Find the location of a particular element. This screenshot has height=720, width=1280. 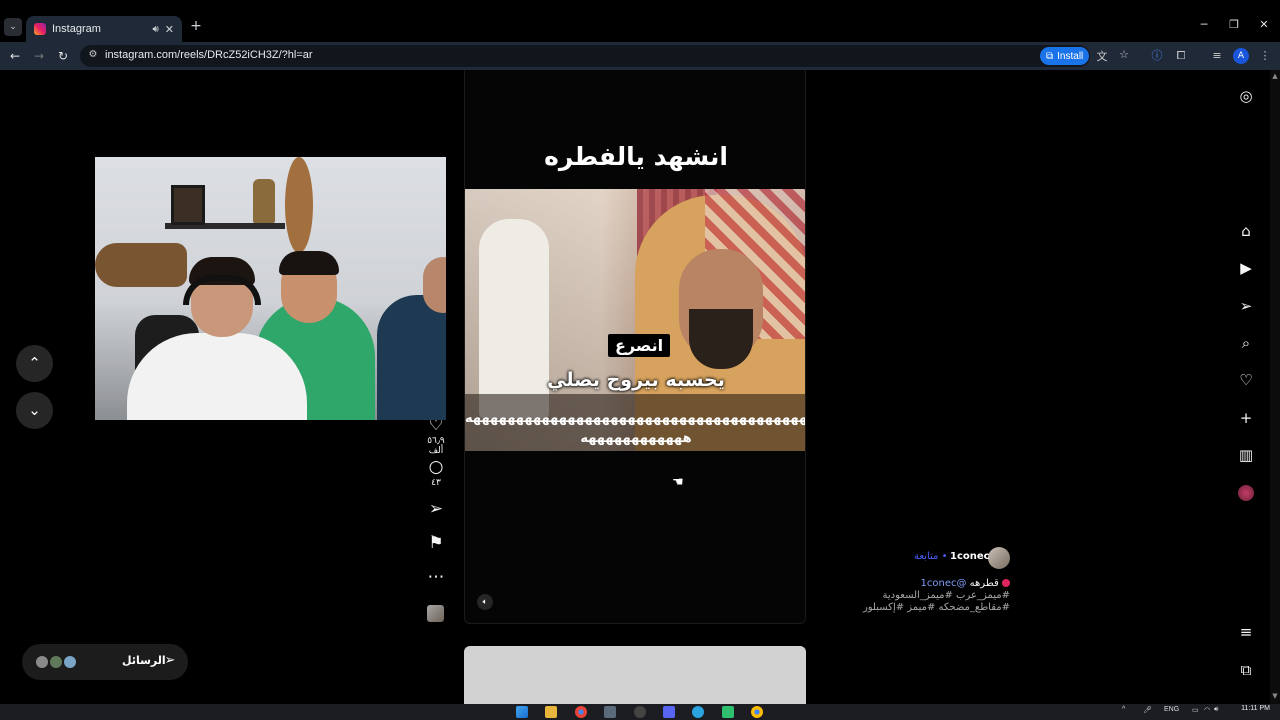

like-action: ♡ ٥٦٫٩ ألف is located at coordinates (436, 436).